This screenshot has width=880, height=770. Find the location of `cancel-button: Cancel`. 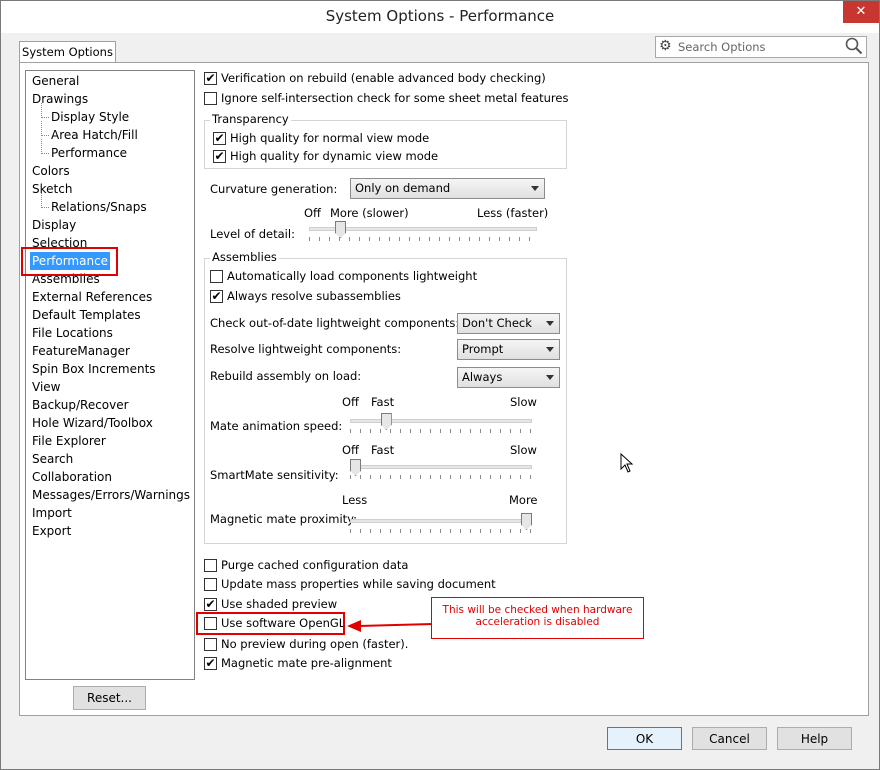

cancel-button: Cancel is located at coordinates (729, 738).